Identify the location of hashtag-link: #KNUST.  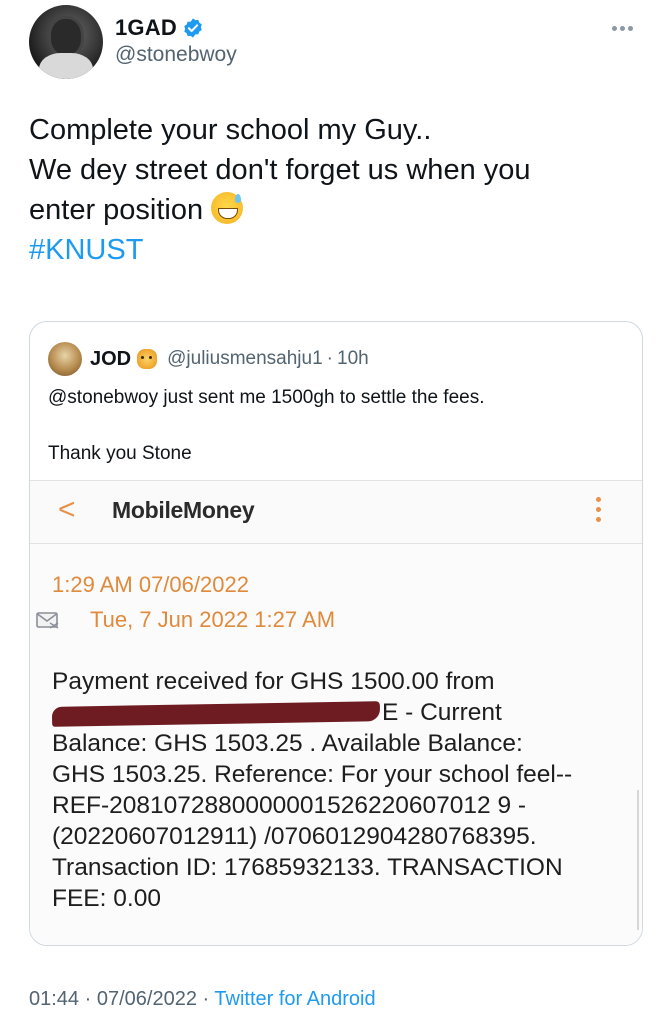
(339, 250).